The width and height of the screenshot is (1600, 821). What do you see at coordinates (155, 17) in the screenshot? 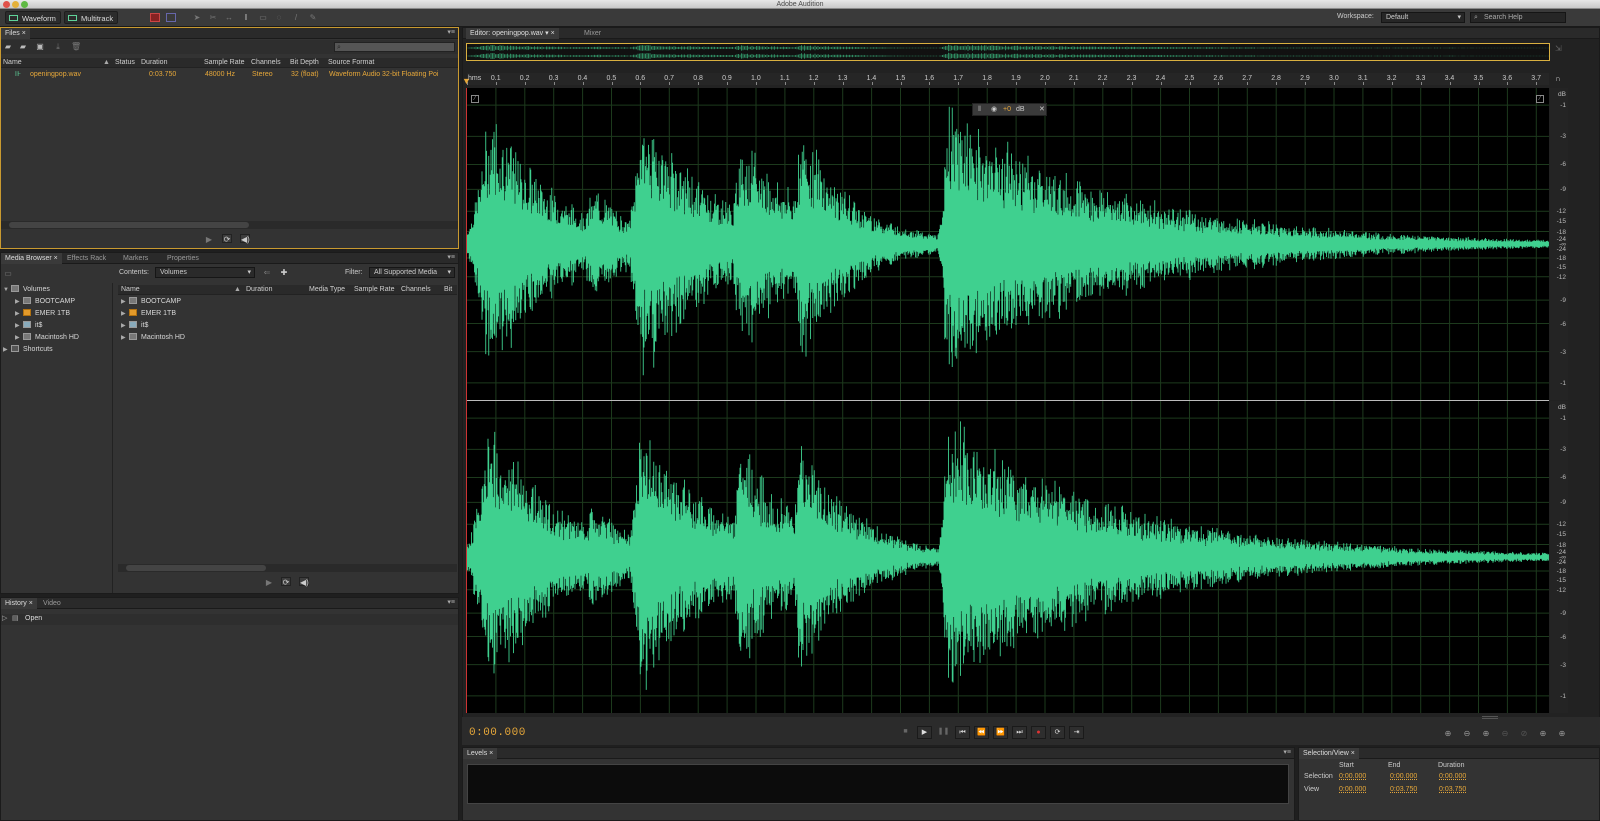
I see `spectral-display-icon` at bounding box center [155, 17].